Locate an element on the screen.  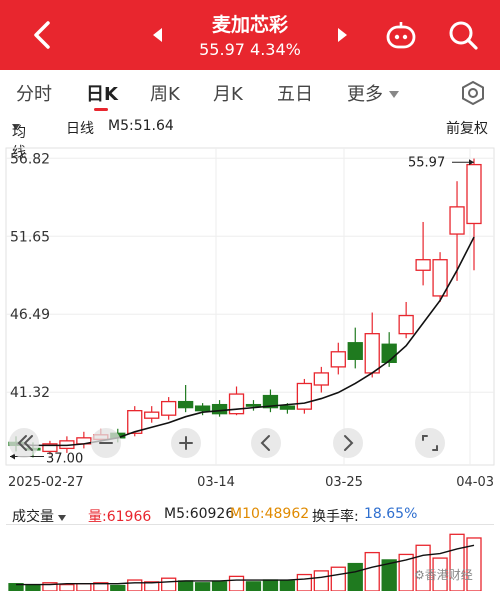
ma5-value: M5:51.64 is located at coordinates (141, 126).